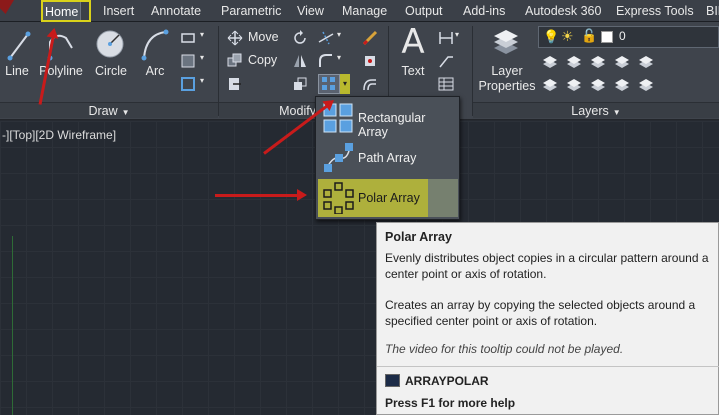 The height and width of the screenshot is (415, 719). What do you see at coordinates (188, 61) in the screenshot?
I see `hatch-icon` at bounding box center [188, 61].